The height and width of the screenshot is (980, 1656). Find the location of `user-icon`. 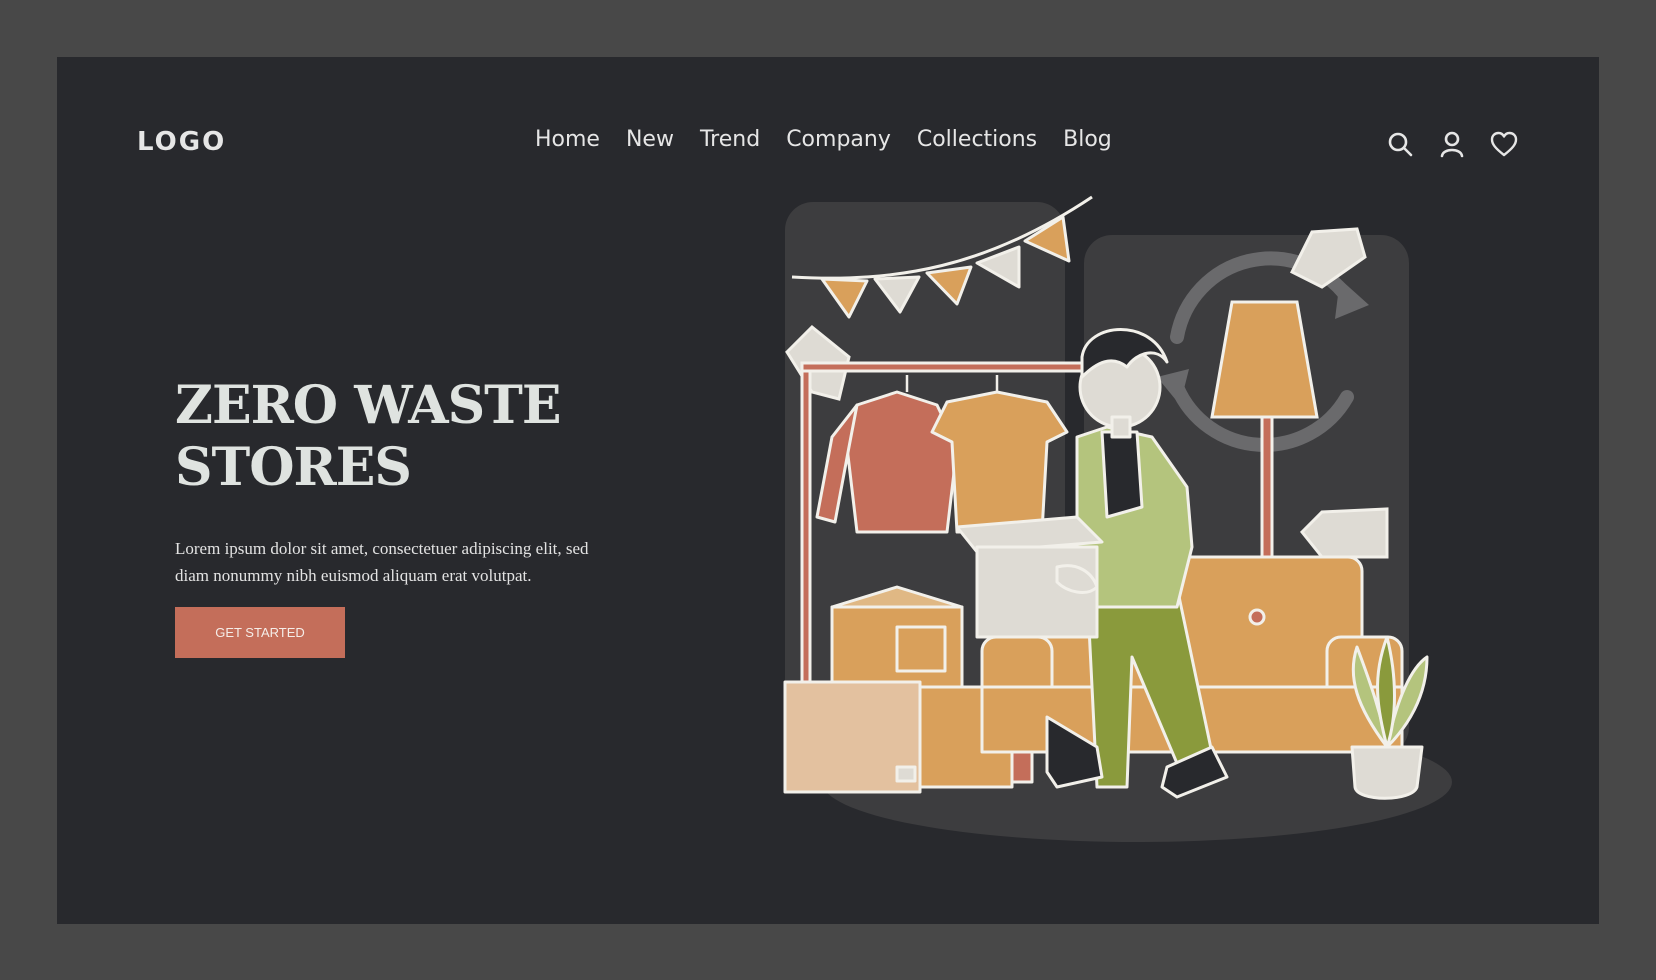

user-icon is located at coordinates (1452, 144).